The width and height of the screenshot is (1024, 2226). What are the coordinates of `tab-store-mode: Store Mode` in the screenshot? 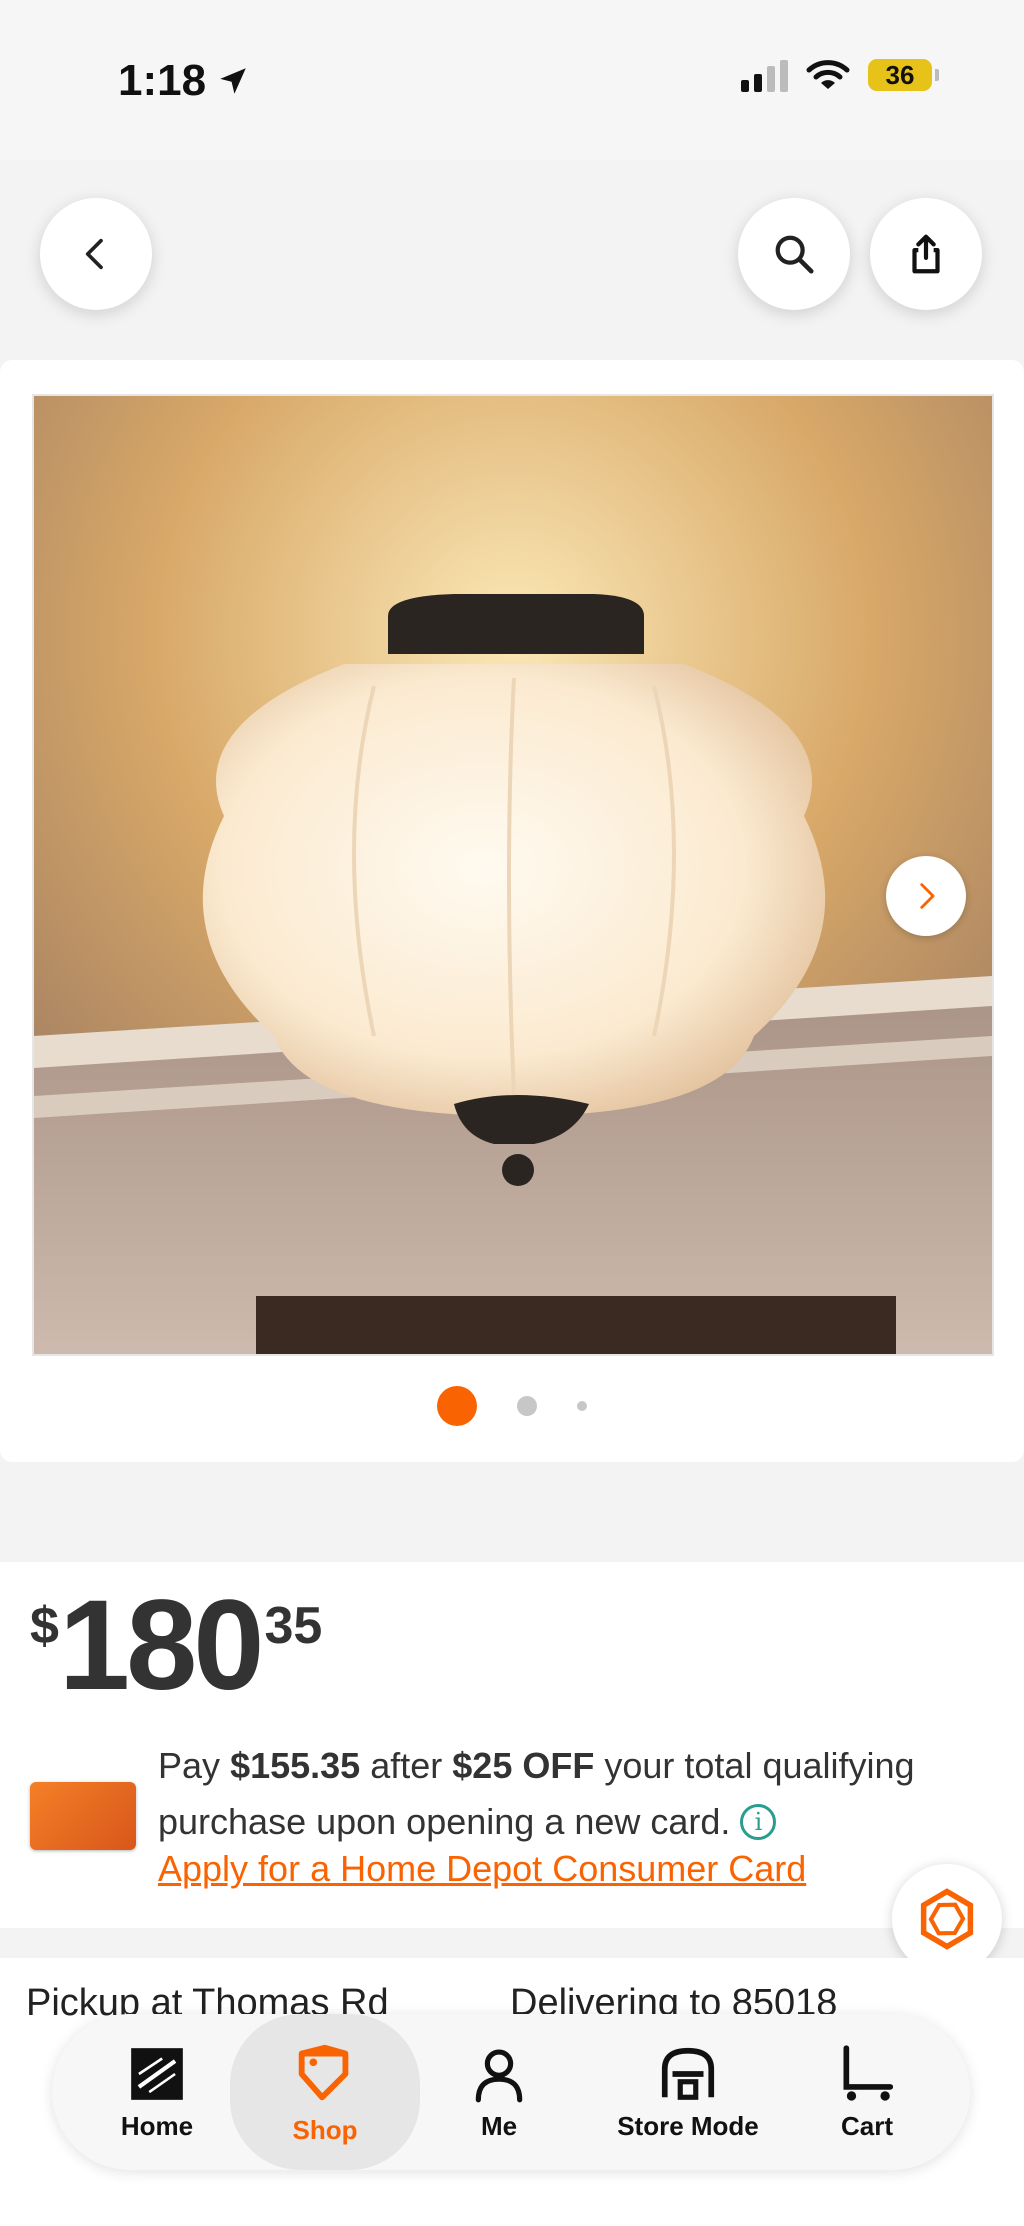 It's located at (688, 2092).